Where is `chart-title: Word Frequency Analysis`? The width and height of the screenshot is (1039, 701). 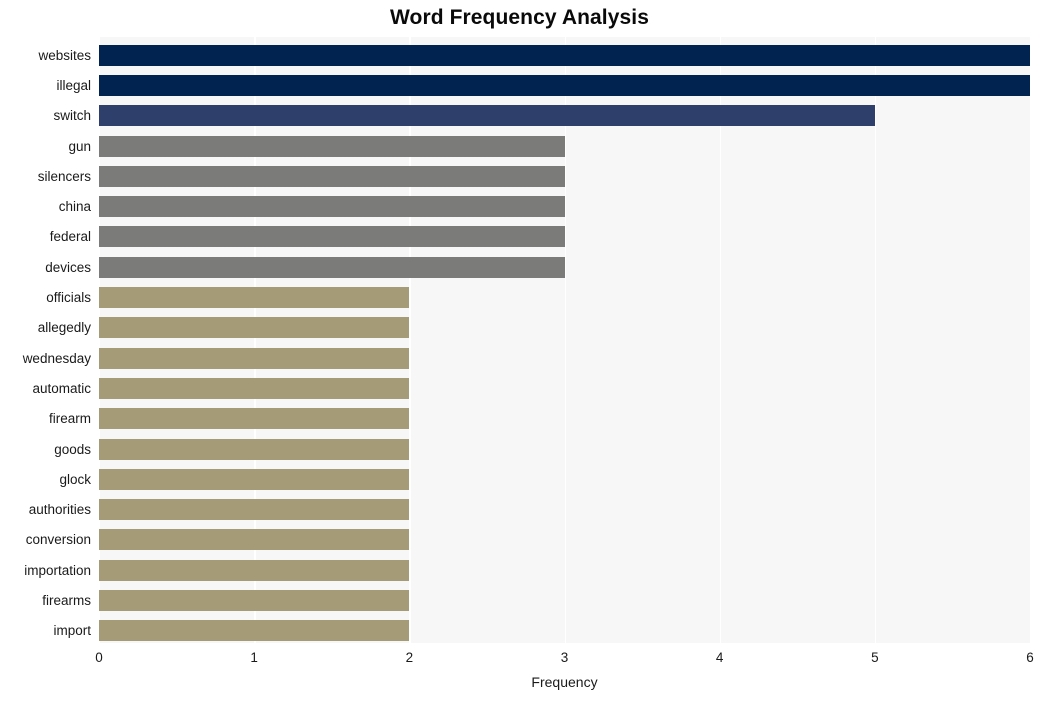
chart-title: Word Frequency Analysis is located at coordinates (519, 17).